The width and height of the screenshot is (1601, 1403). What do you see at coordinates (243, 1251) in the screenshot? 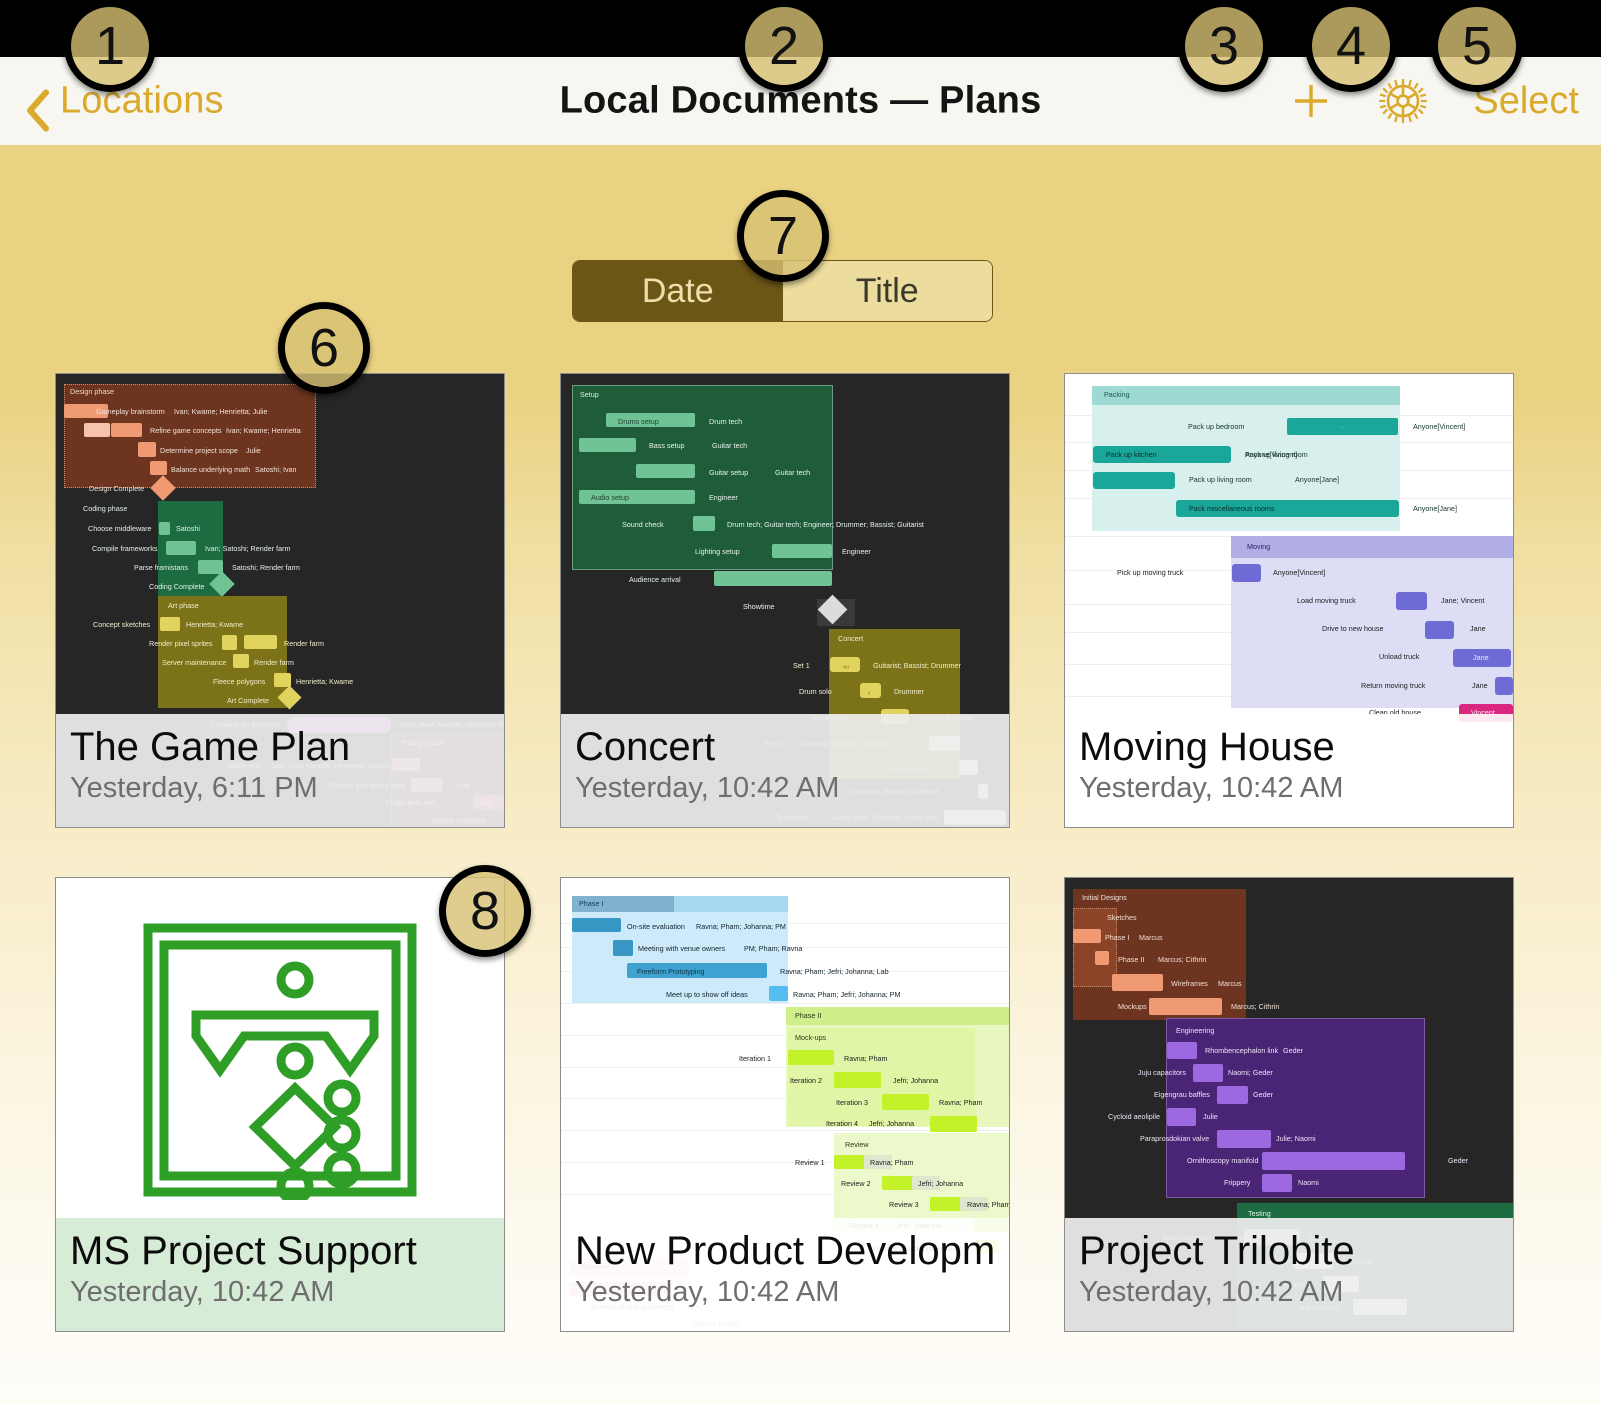
I see `document-title: MS Project Support` at bounding box center [243, 1251].